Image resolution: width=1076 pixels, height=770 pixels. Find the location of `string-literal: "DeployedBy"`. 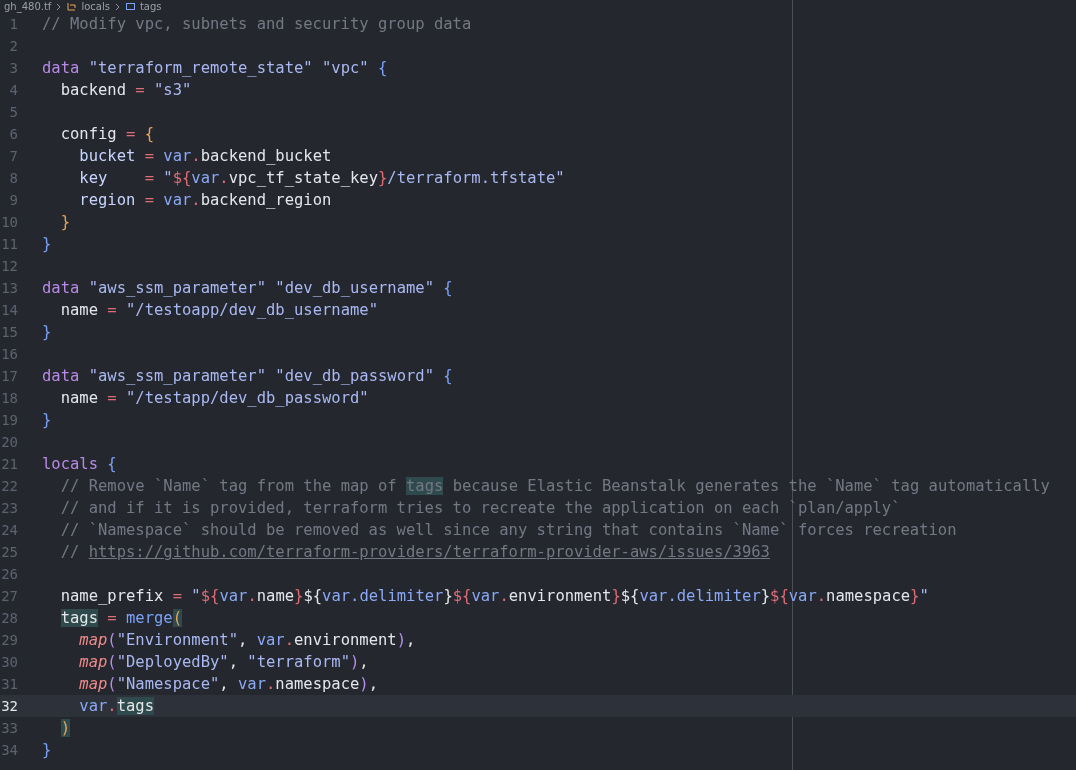

string-literal: "DeployedBy" is located at coordinates (172, 662).